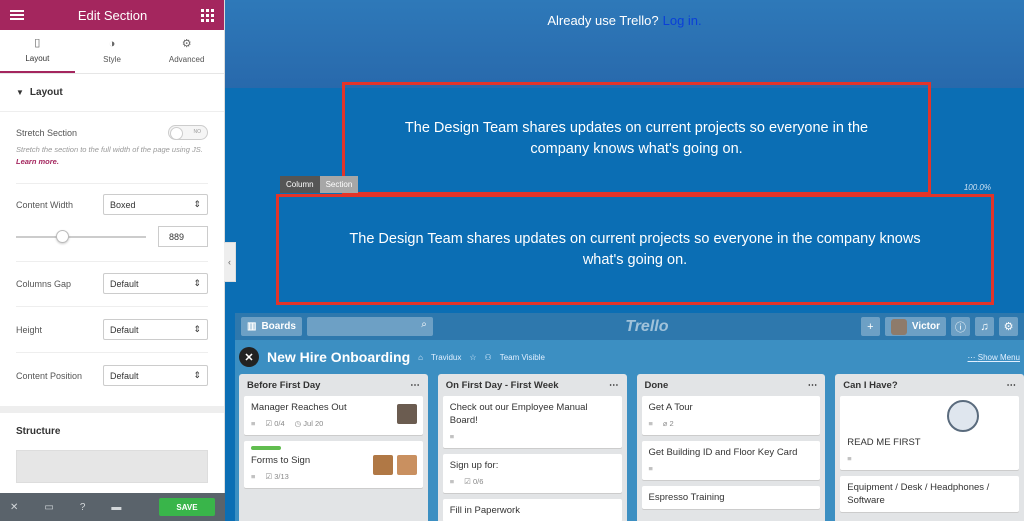 This screenshot has width=1024, height=521. I want to click on trello-card: Forms to Sign ≡ ☑ 3/13, so click(333, 464).